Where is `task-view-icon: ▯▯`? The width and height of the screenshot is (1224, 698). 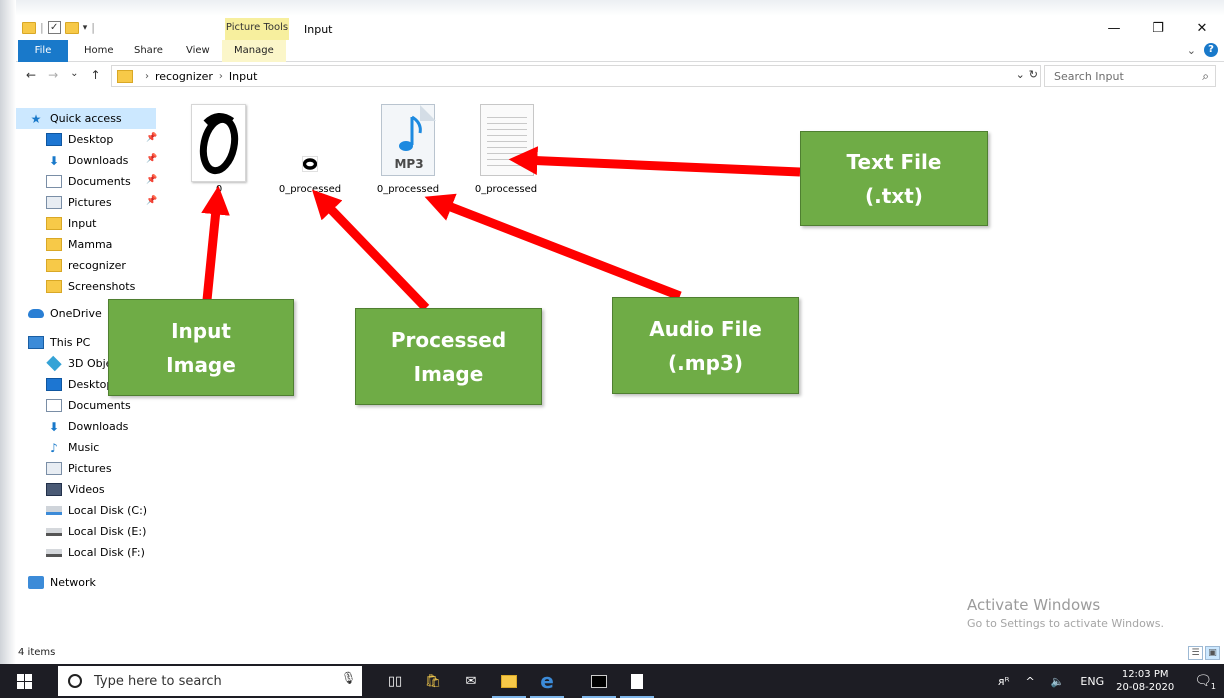
task-view-icon: ▯▯ is located at coordinates (395, 681).